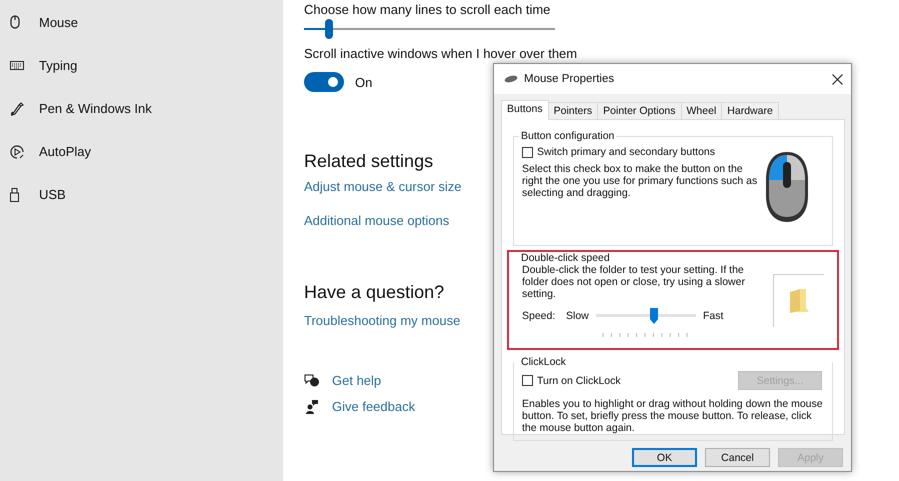 The width and height of the screenshot is (899, 481). I want to click on tab: Pointer Options, so click(639, 110).